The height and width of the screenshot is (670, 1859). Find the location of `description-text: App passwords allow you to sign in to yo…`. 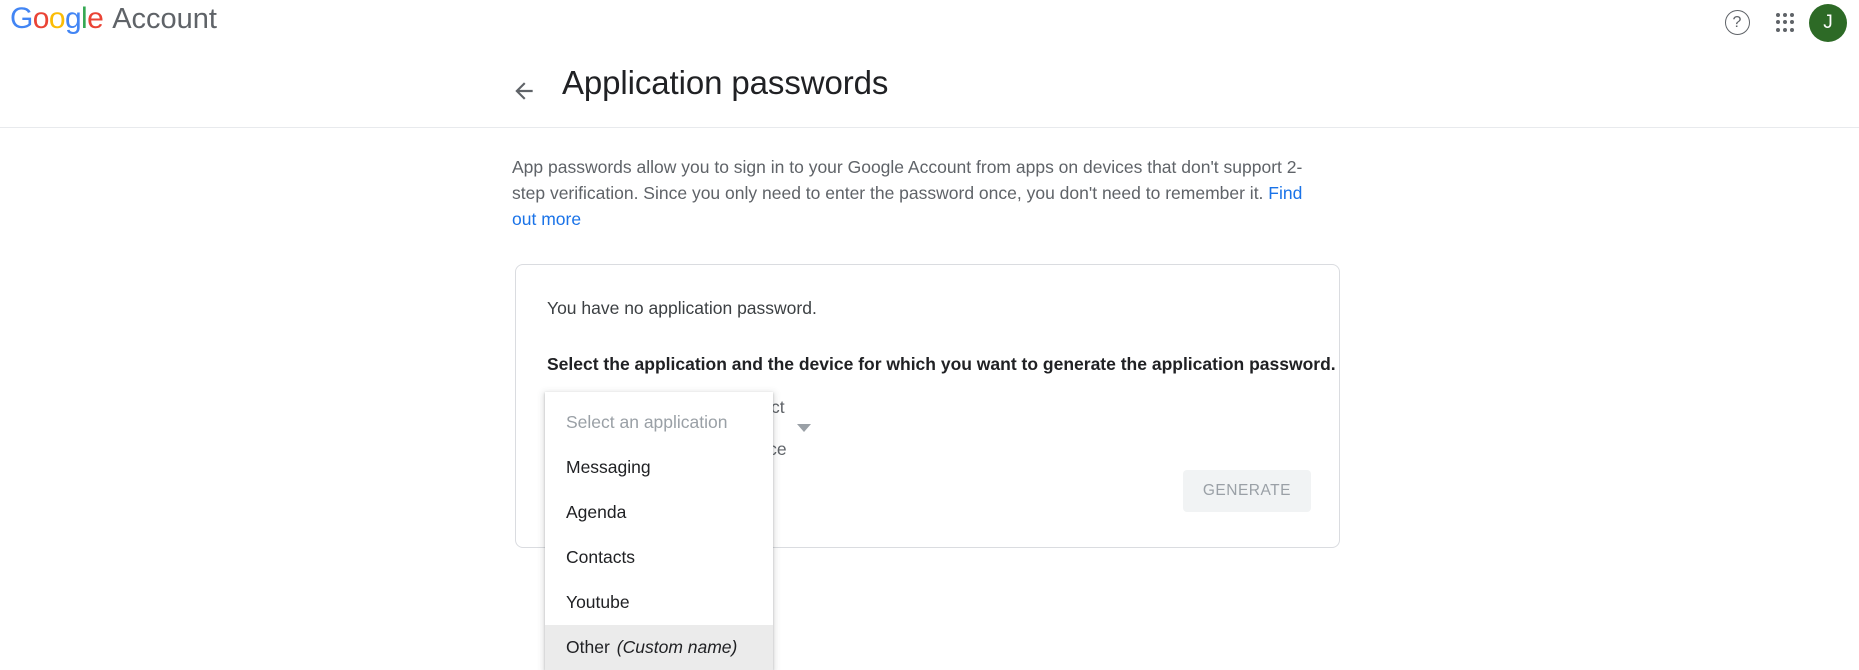

description-text: App passwords allow you to sign in to yo… is located at coordinates (921, 193).